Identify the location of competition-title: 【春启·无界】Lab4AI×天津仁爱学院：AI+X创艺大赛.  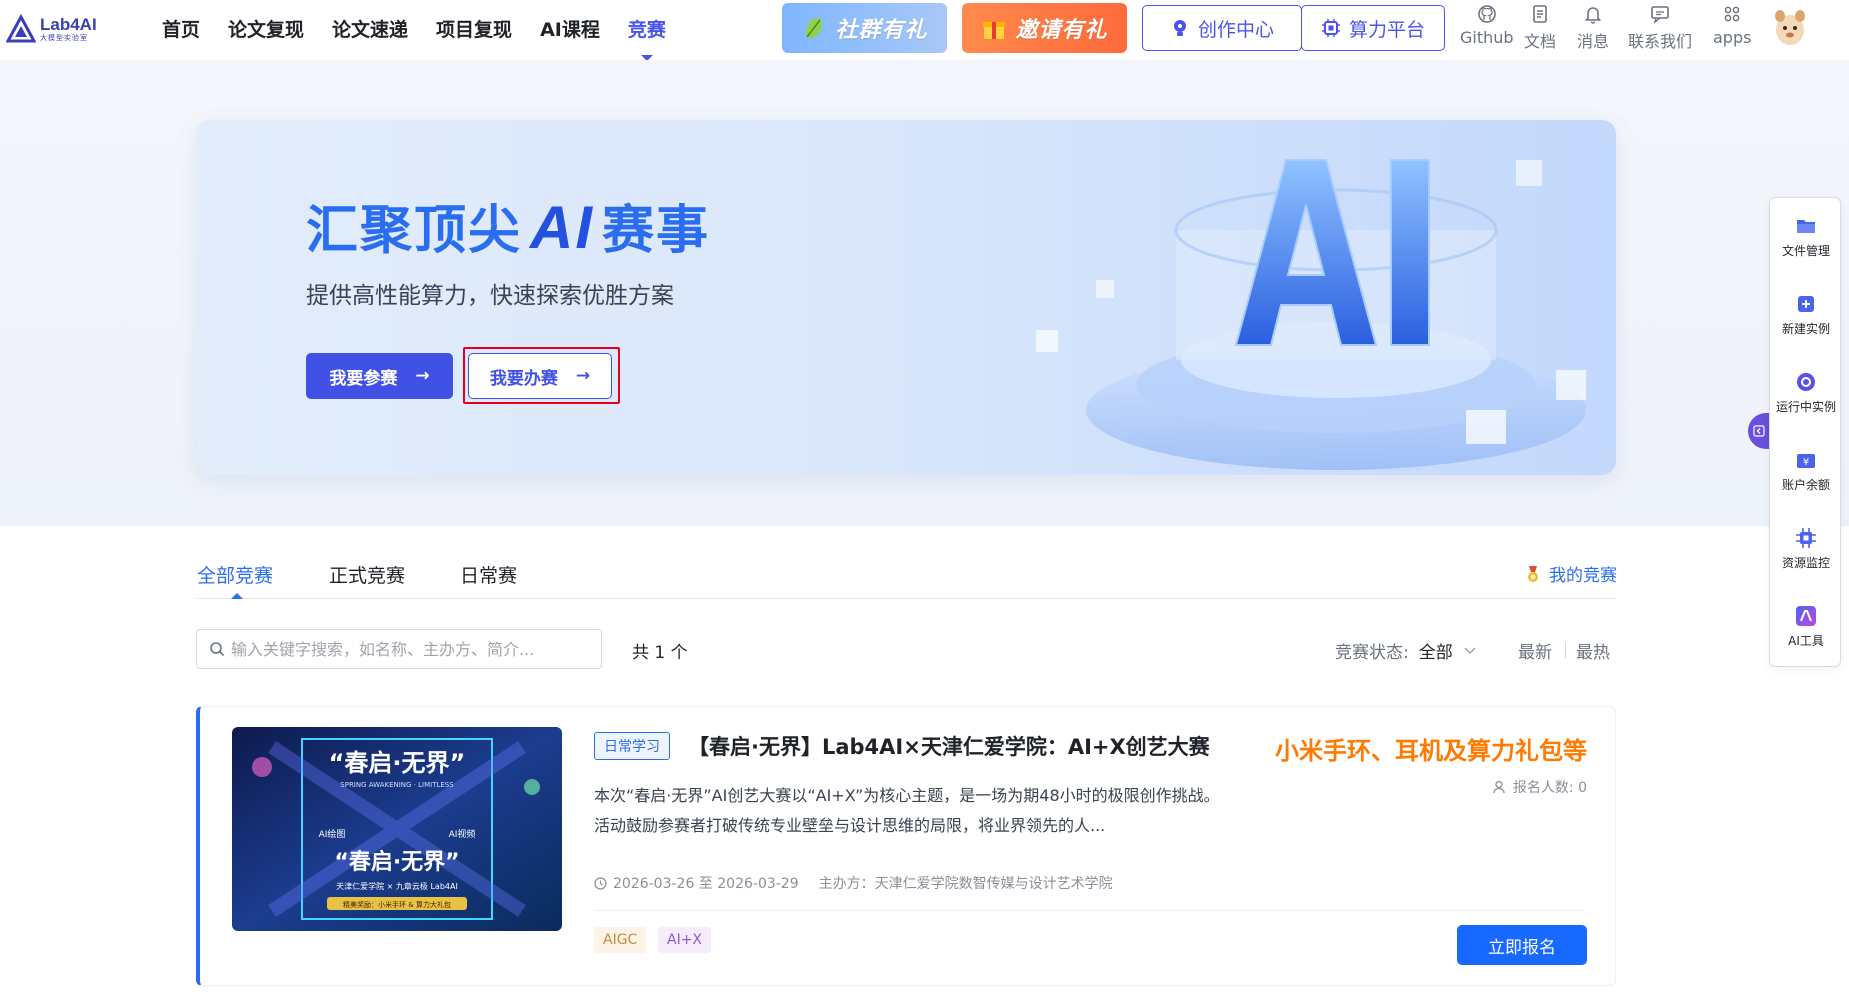
(949, 746).